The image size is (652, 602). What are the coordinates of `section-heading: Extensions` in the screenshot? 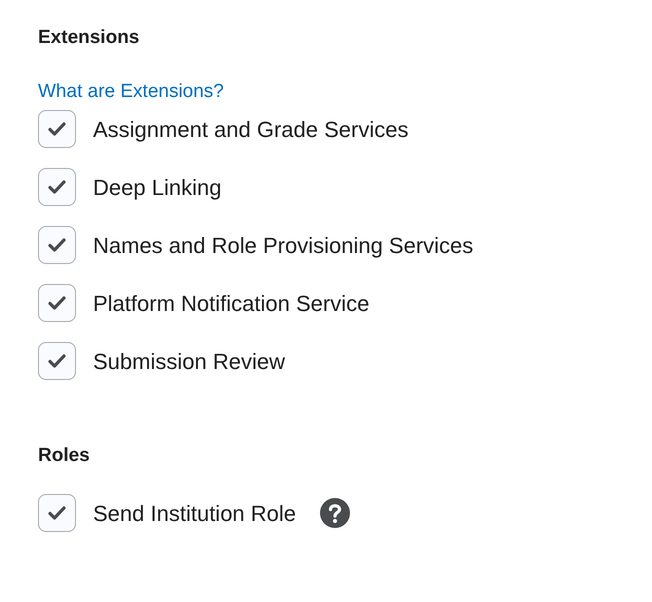 It's located at (89, 38).